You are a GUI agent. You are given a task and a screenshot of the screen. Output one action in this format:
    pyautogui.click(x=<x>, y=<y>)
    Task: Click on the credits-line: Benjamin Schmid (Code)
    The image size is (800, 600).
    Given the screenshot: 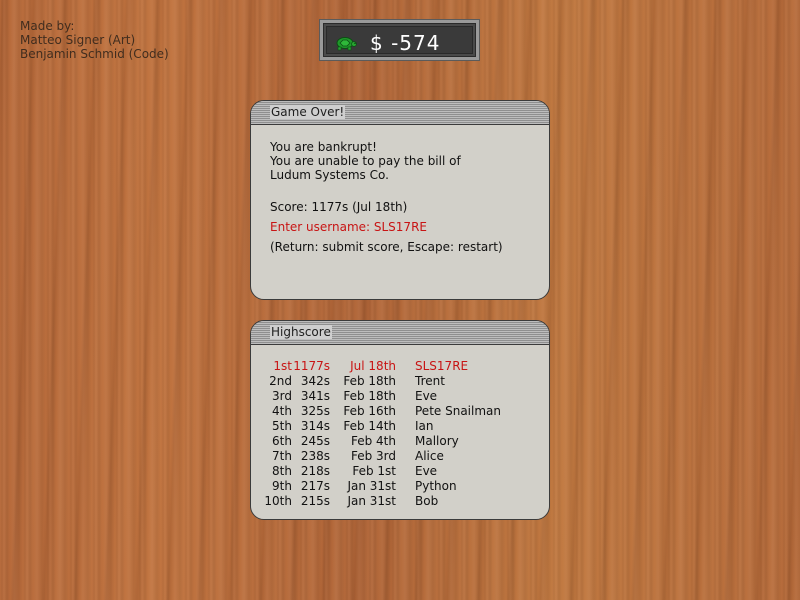 What is the action you would take?
    pyautogui.click(x=94, y=54)
    